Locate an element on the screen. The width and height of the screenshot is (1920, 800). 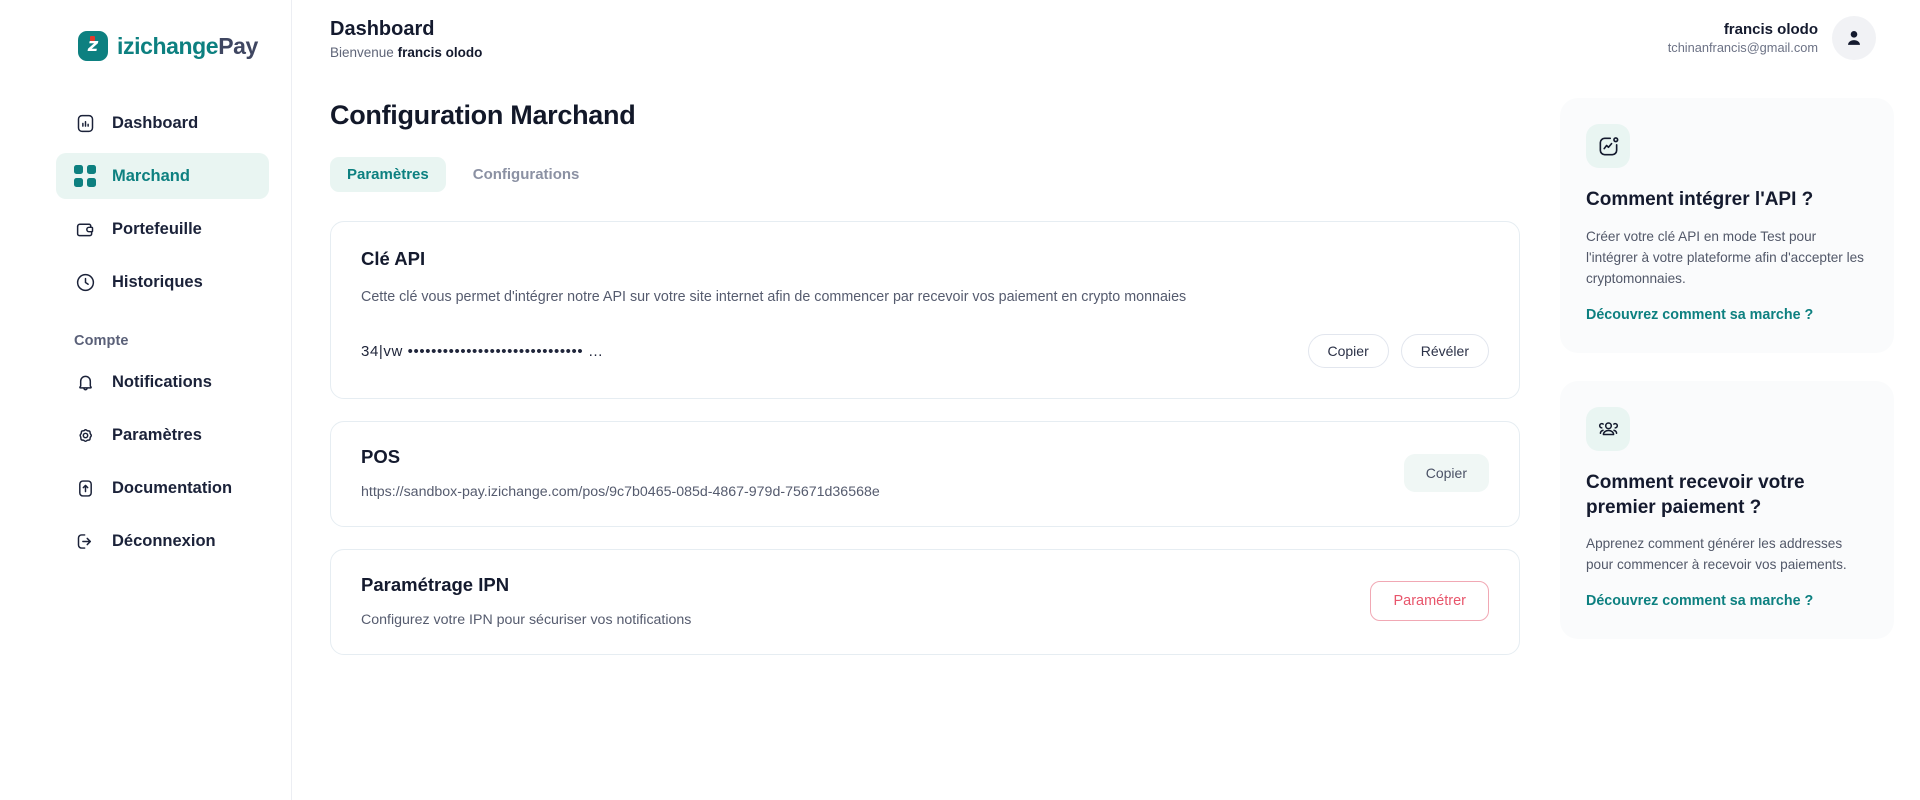
tab-configurations: Configurations is located at coordinates (526, 174).